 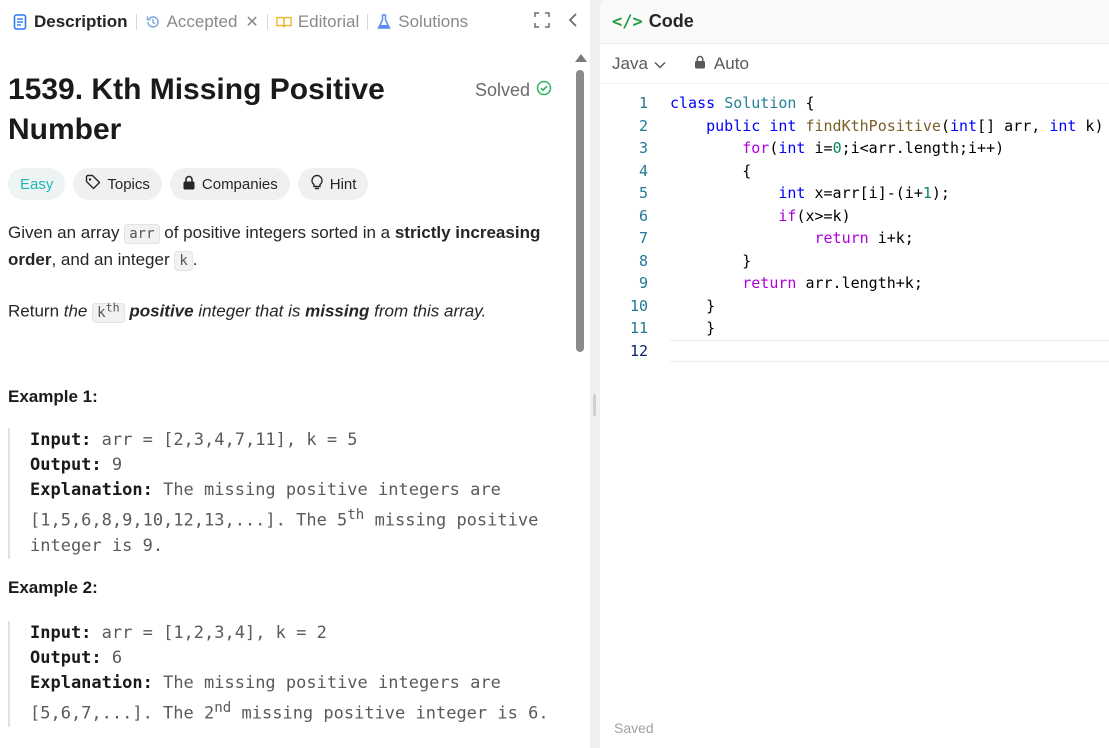 I want to click on problem-title: 1539. Kth Missing Positive Number, so click(x=196, y=109).